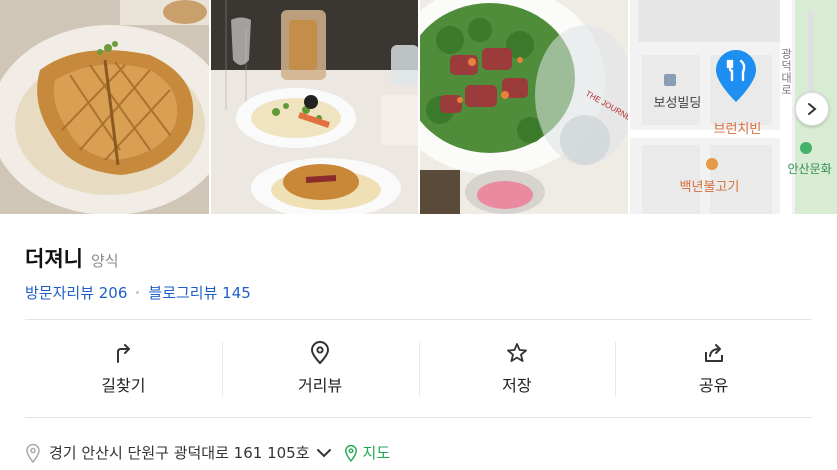 This screenshot has height=470, width=837. What do you see at coordinates (669, 80) in the screenshot?
I see `building-icon` at bounding box center [669, 80].